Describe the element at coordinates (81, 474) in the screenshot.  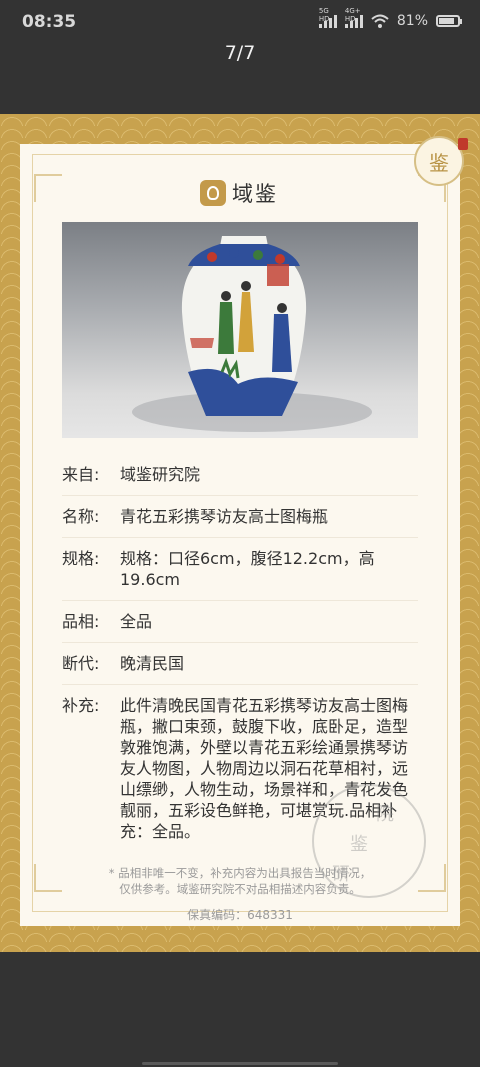
I see `info-label: 来自:` at that location.